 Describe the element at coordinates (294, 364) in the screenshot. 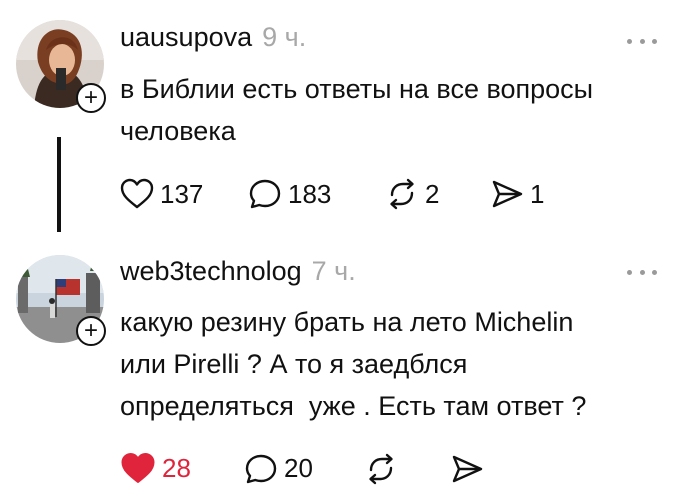

I see `post-text-line: или Pirelli ? А то я заедблся` at that location.